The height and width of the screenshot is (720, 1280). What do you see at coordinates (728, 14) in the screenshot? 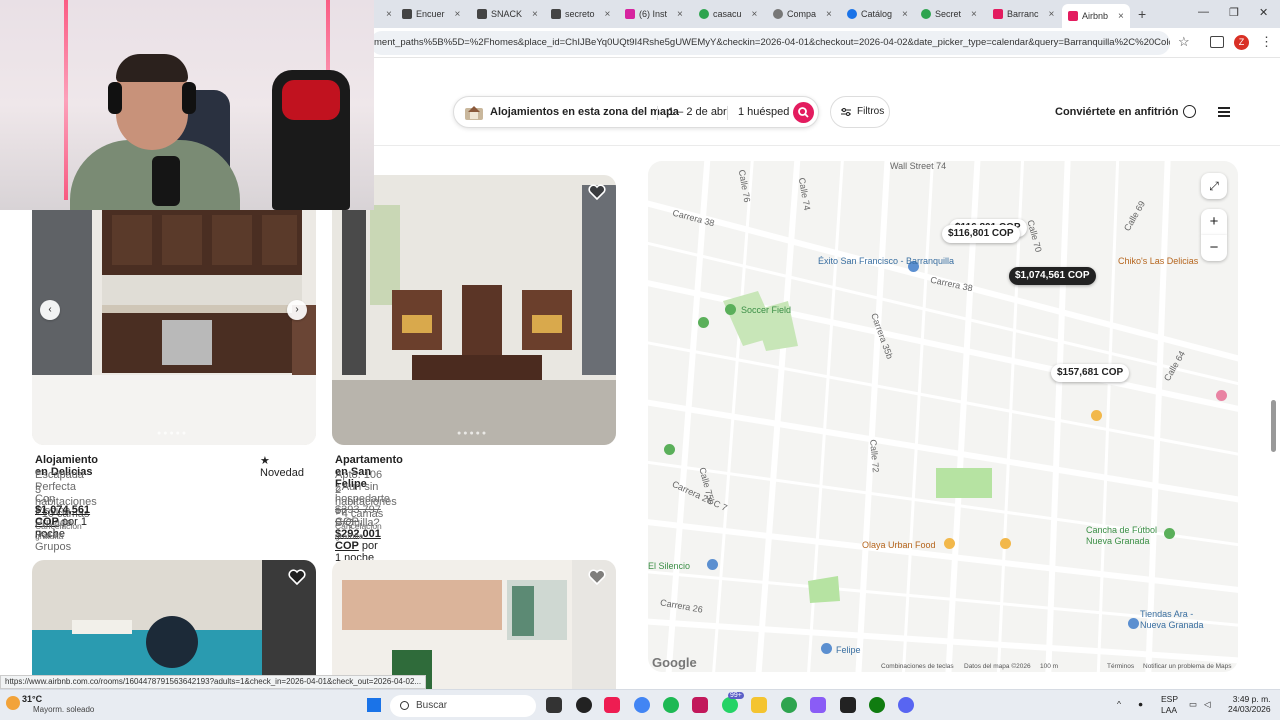
I see `tab-5: casacu ×` at bounding box center [728, 14].